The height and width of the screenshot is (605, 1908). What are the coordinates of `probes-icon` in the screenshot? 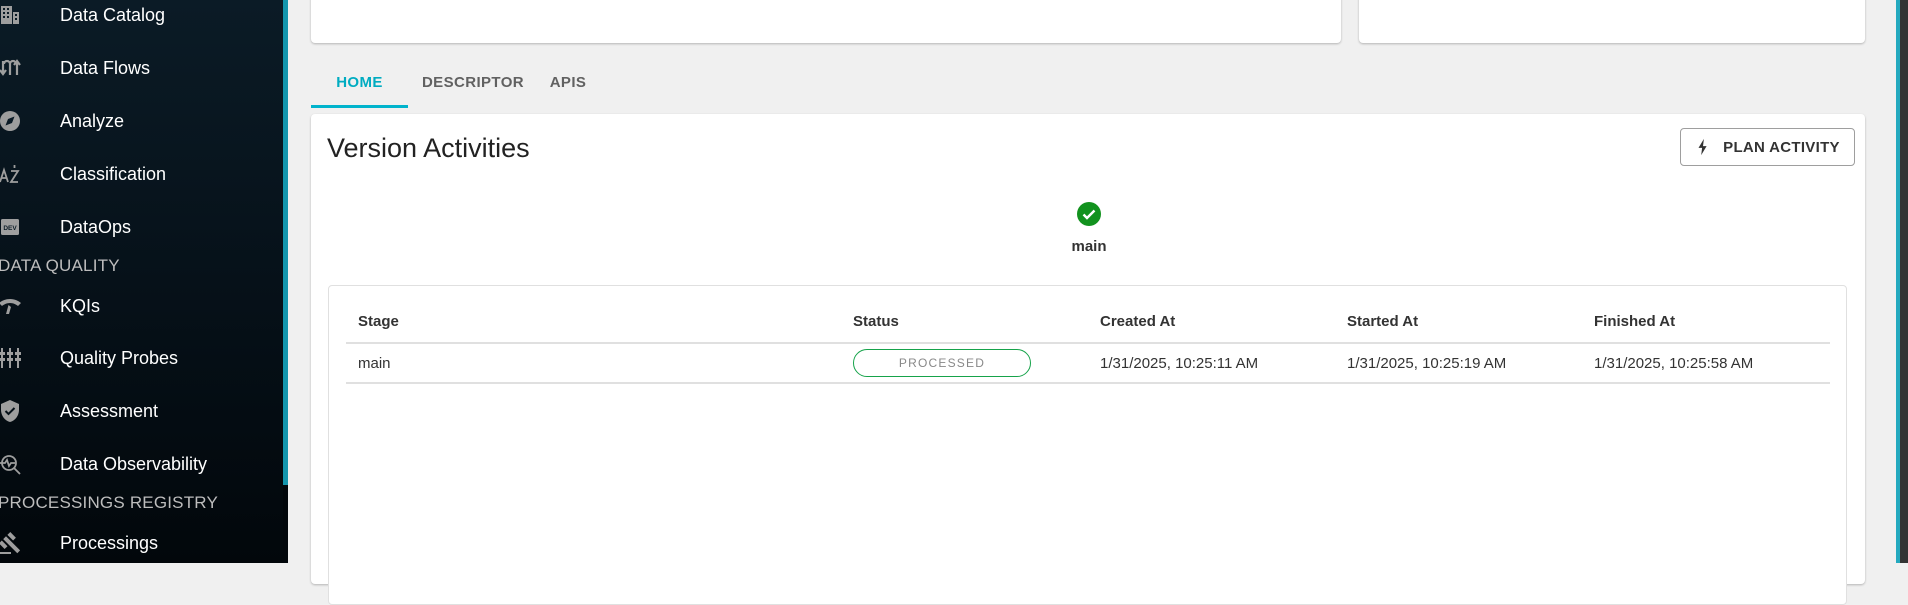 It's located at (12, 358).